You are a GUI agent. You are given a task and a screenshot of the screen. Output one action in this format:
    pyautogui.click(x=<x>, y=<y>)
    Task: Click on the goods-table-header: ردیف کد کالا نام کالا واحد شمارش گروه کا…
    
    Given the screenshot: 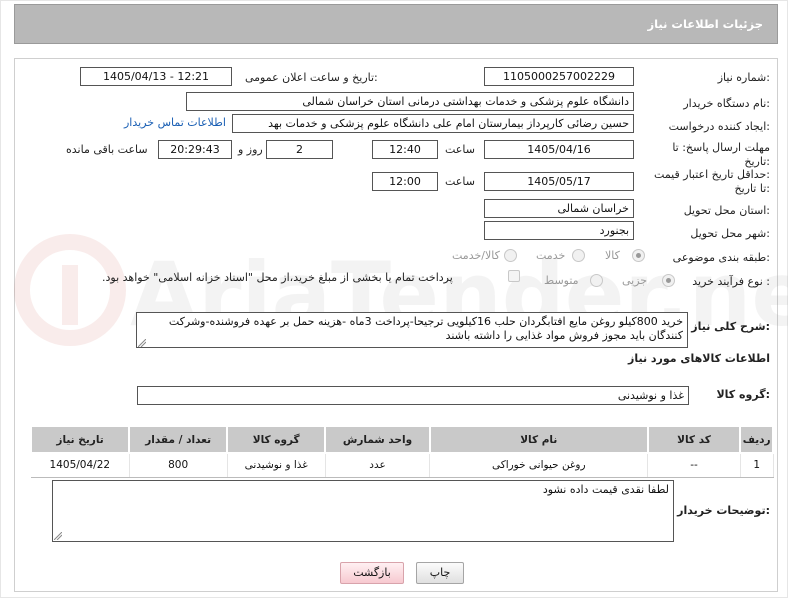 What is the action you would take?
    pyautogui.click(x=401, y=439)
    